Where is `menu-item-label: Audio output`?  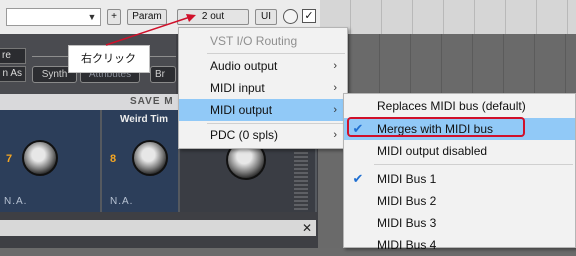 menu-item-label: Audio output is located at coordinates (244, 66).